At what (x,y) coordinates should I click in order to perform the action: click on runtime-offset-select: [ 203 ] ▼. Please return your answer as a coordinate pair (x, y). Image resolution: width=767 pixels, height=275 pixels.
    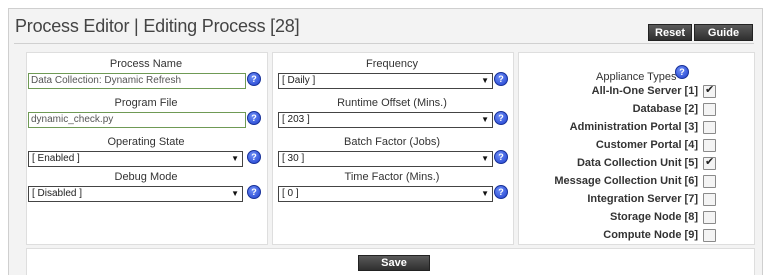
    Looking at the image, I should click on (385, 120).